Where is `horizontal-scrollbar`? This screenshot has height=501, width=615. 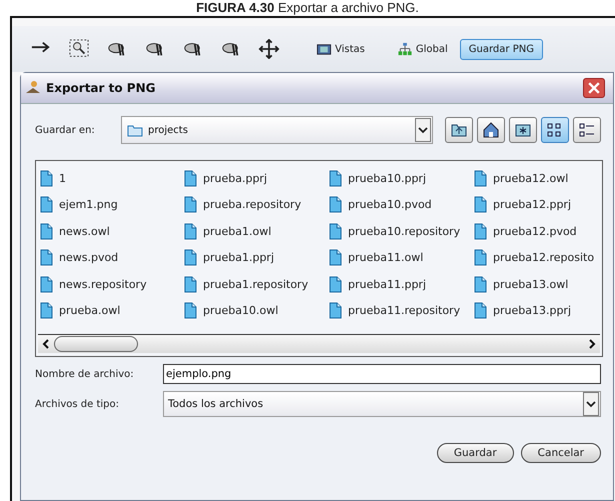 horizontal-scrollbar is located at coordinates (319, 343).